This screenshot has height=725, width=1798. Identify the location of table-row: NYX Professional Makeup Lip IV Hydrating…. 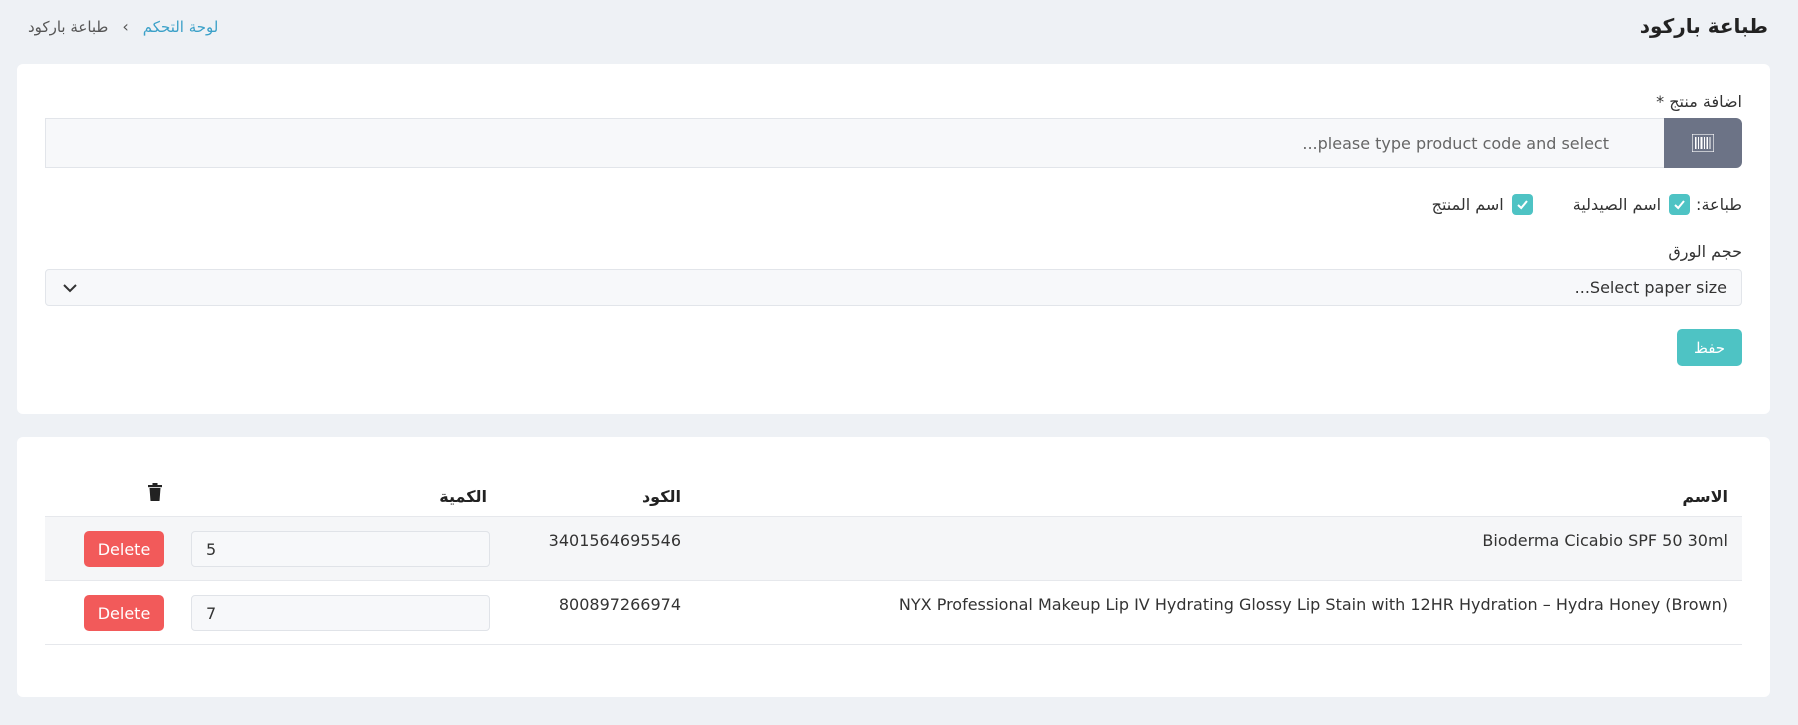
(893, 613).